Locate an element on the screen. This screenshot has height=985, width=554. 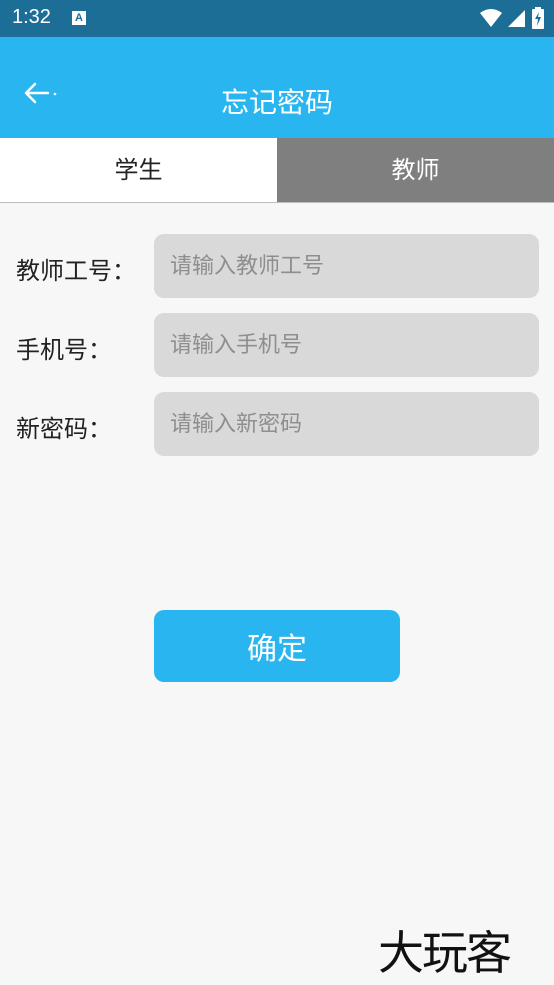
wifi-icon is located at coordinates (491, 18).